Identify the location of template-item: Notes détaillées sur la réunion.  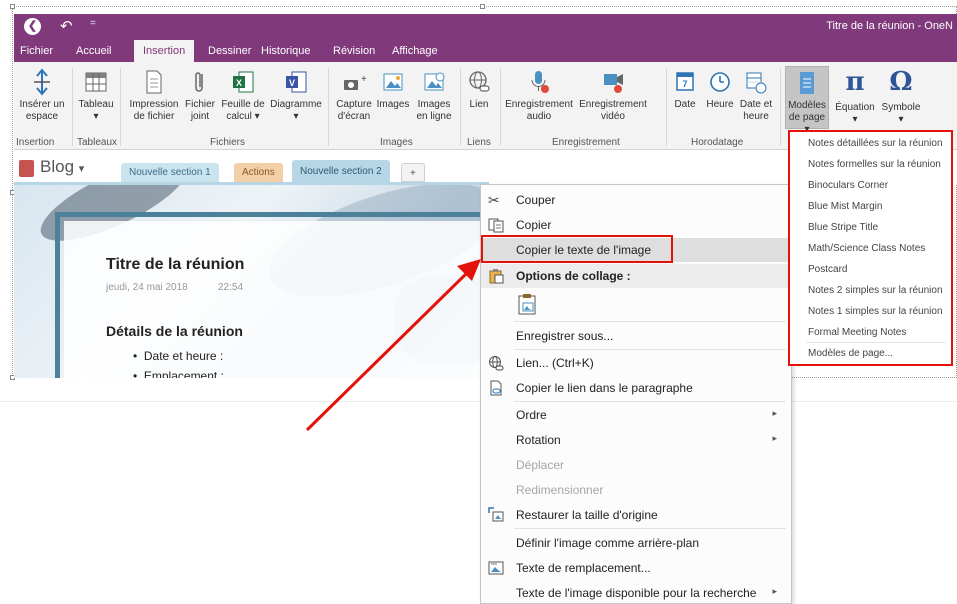
(875, 143).